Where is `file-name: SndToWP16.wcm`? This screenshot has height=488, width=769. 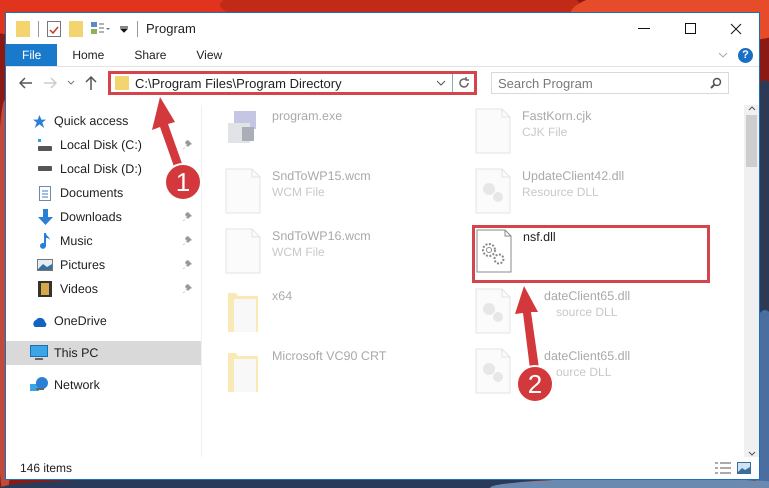 file-name: SndToWP16.wcm is located at coordinates (321, 236).